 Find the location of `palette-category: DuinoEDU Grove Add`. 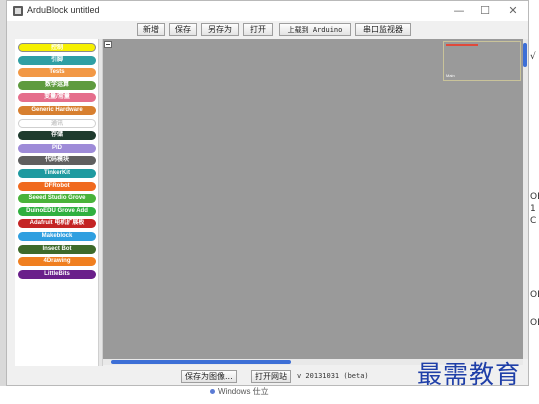

palette-category: DuinoEDU Grove Add is located at coordinates (57, 211).